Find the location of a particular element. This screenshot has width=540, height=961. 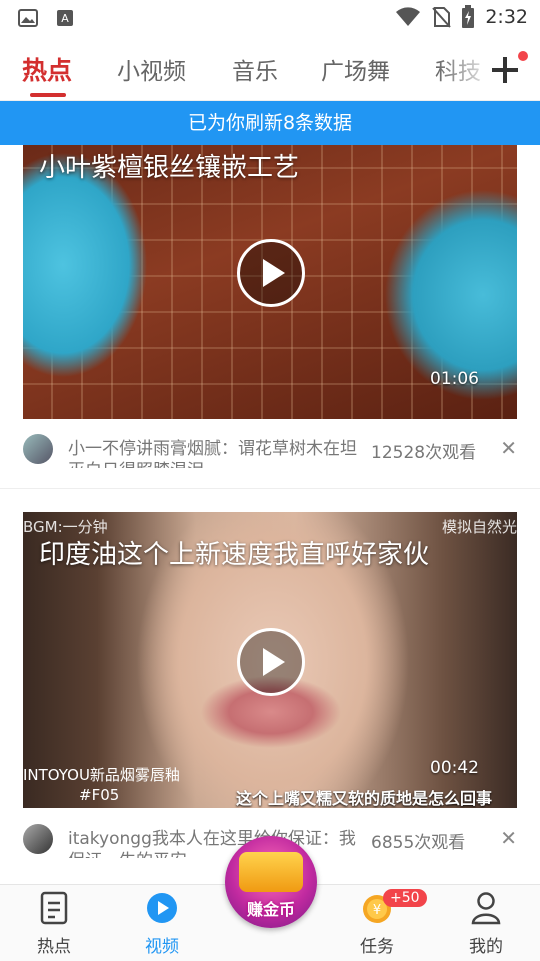

category-tabs: 热点 小视频 音乐 广场舞 科技 is located at coordinates (270, 70).